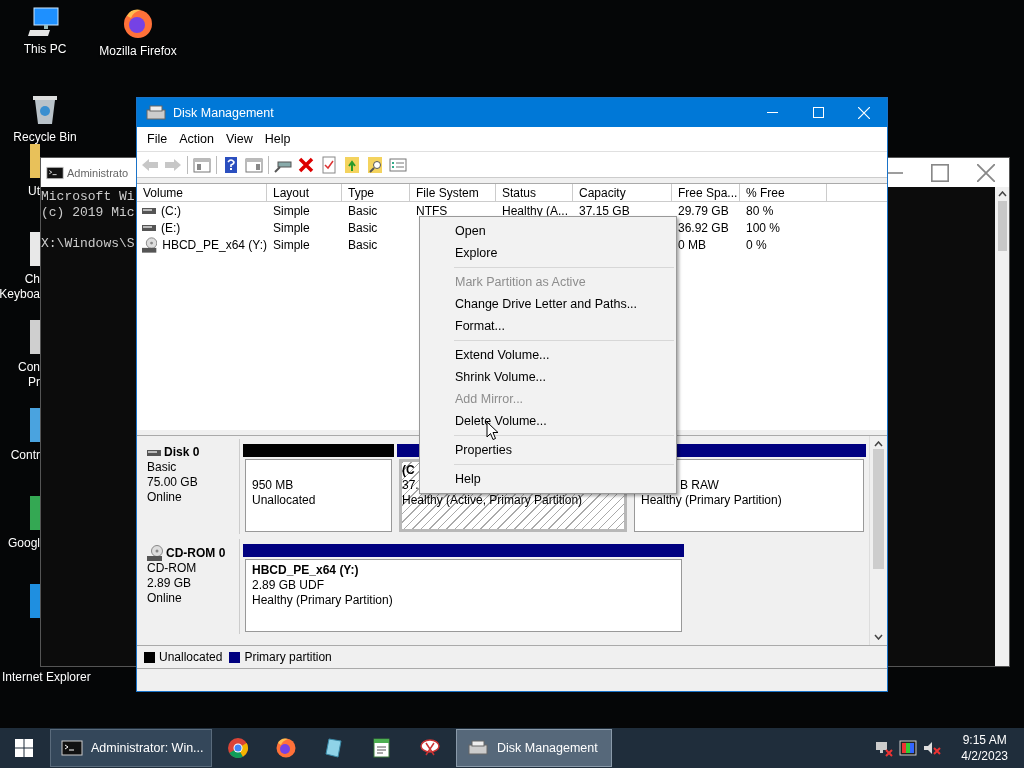 This screenshot has height=768, width=1024. Describe the element at coordinates (548, 231) in the screenshot. I see `menu-item: Open` at that location.